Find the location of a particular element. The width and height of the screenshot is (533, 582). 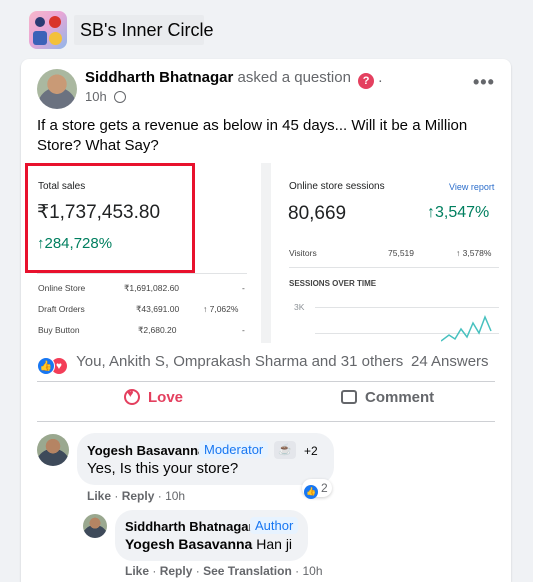

author-action: asked a question is located at coordinates (294, 77).